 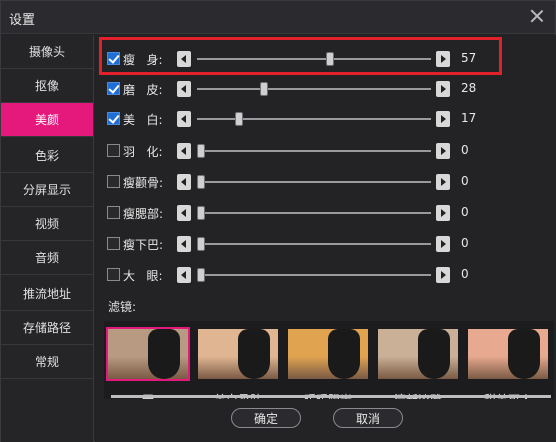 What do you see at coordinates (537, 16) in the screenshot?
I see `close-icon` at bounding box center [537, 16].